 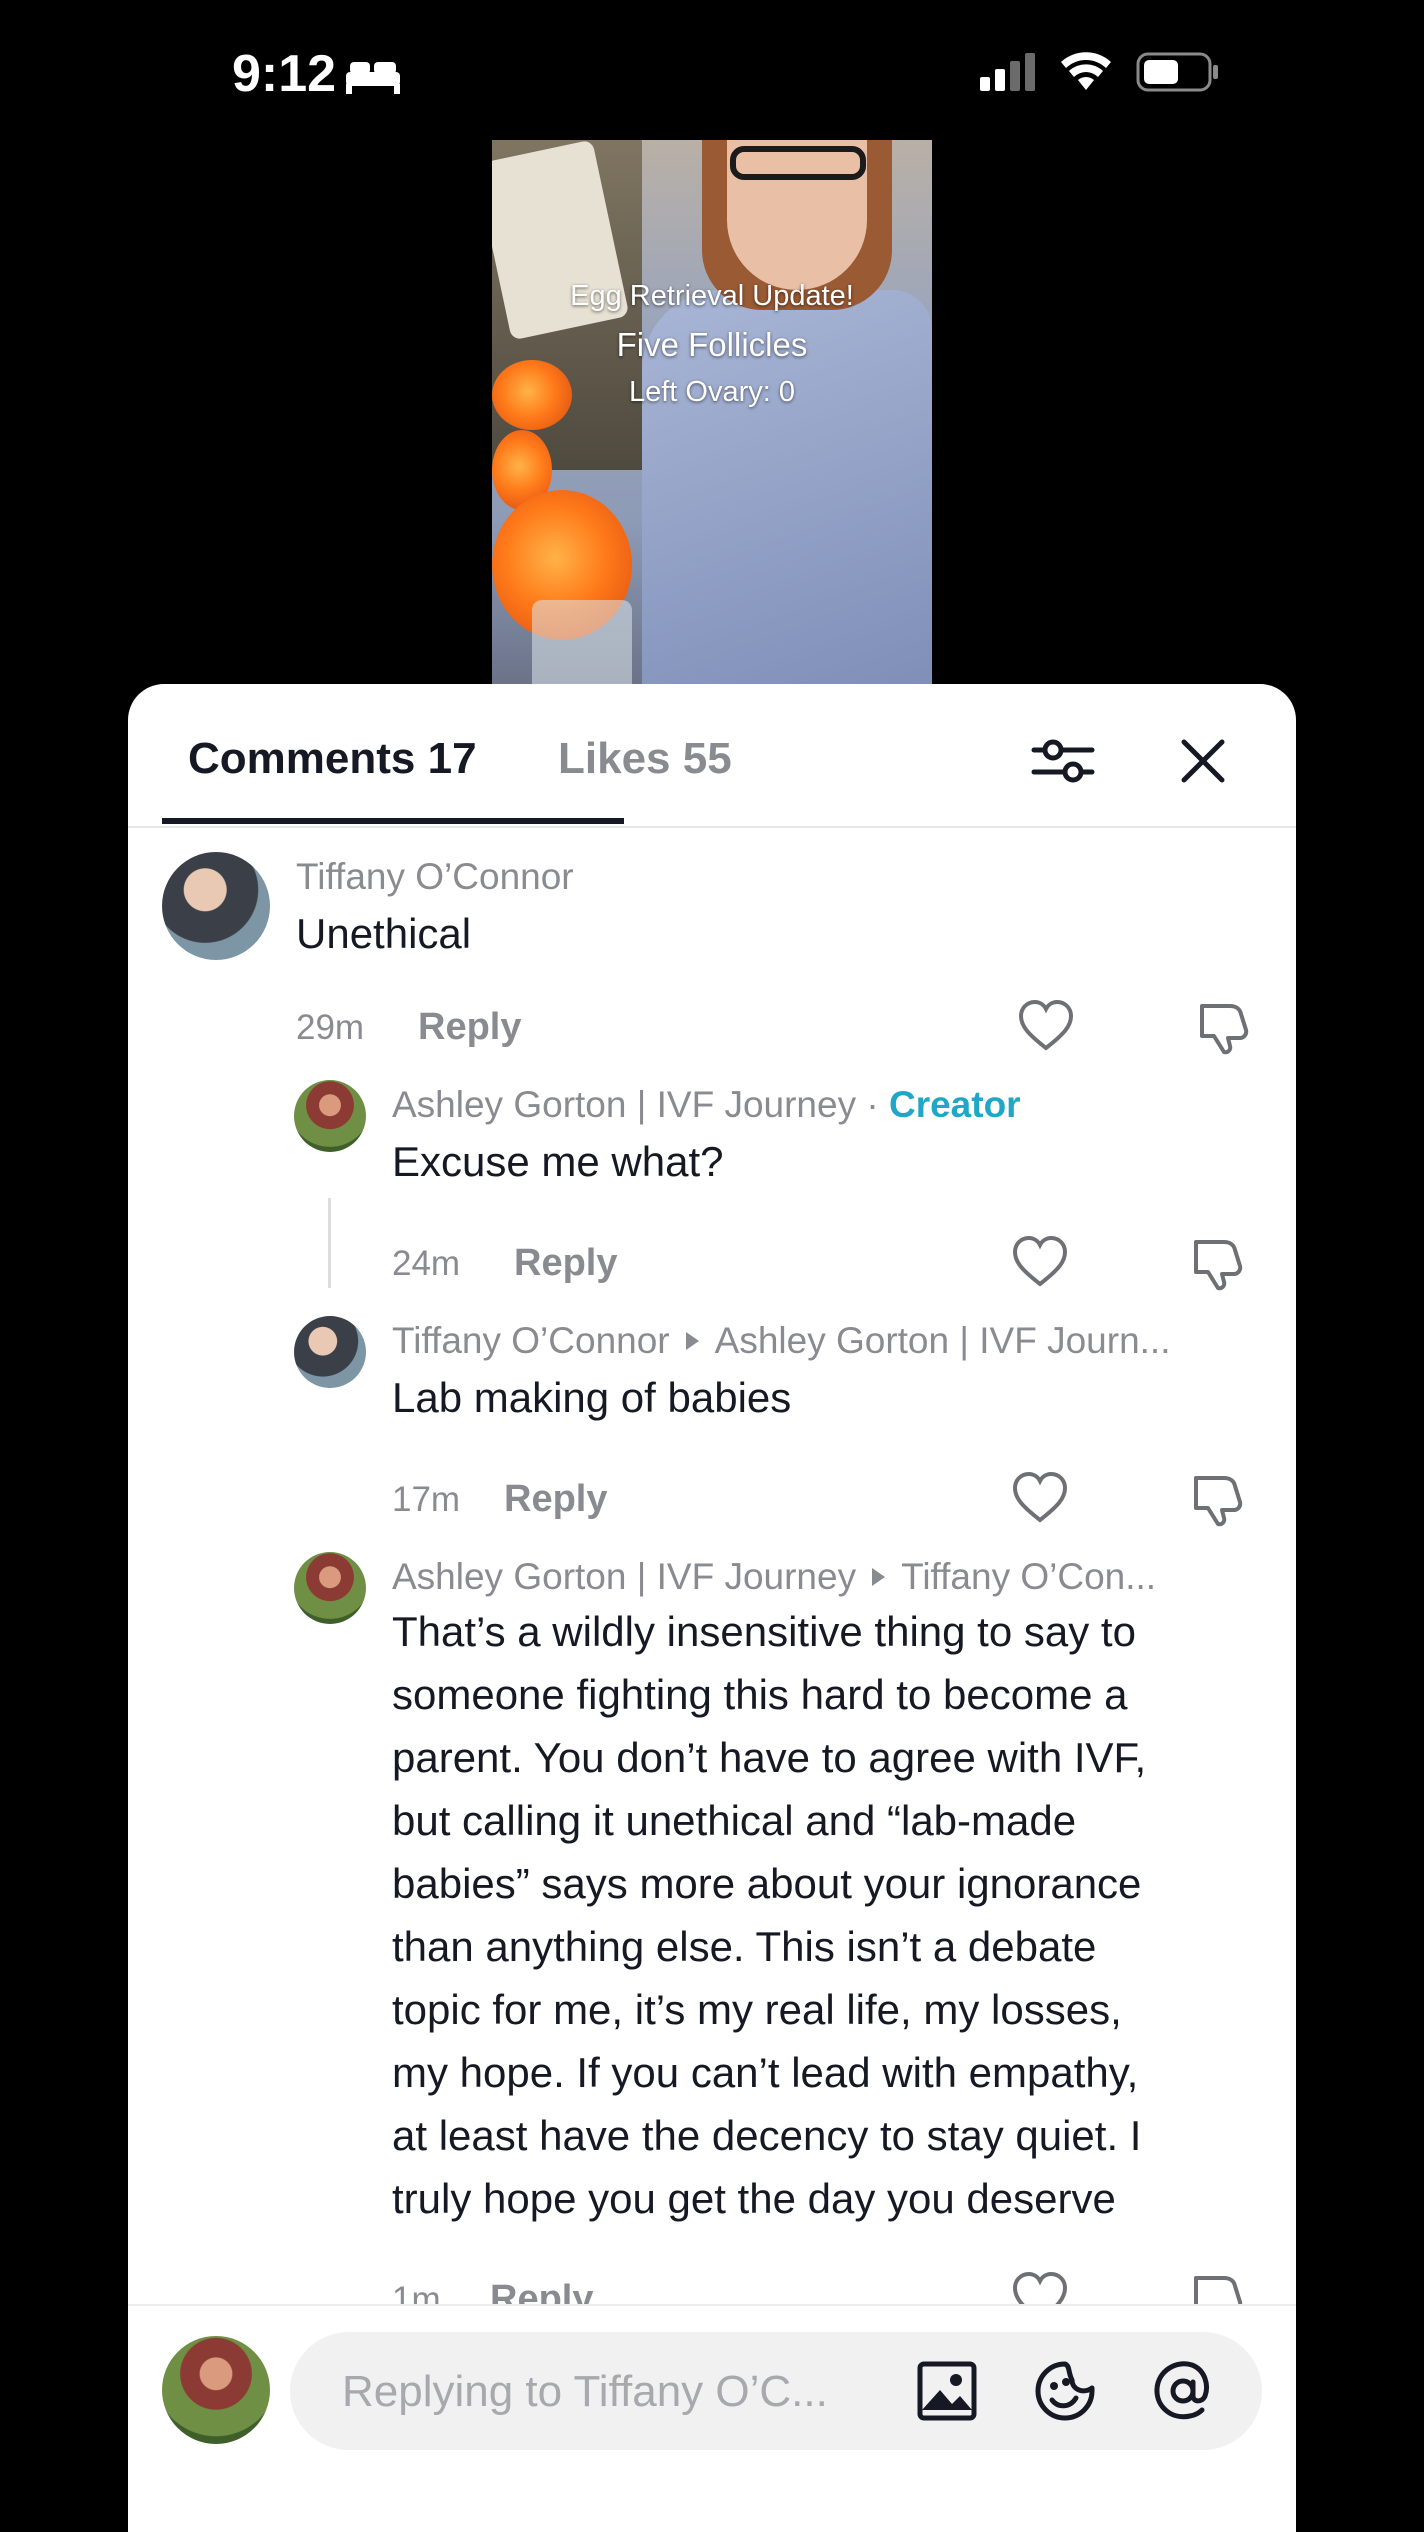 What do you see at coordinates (373, 78) in the screenshot?
I see `bed-icon` at bounding box center [373, 78].